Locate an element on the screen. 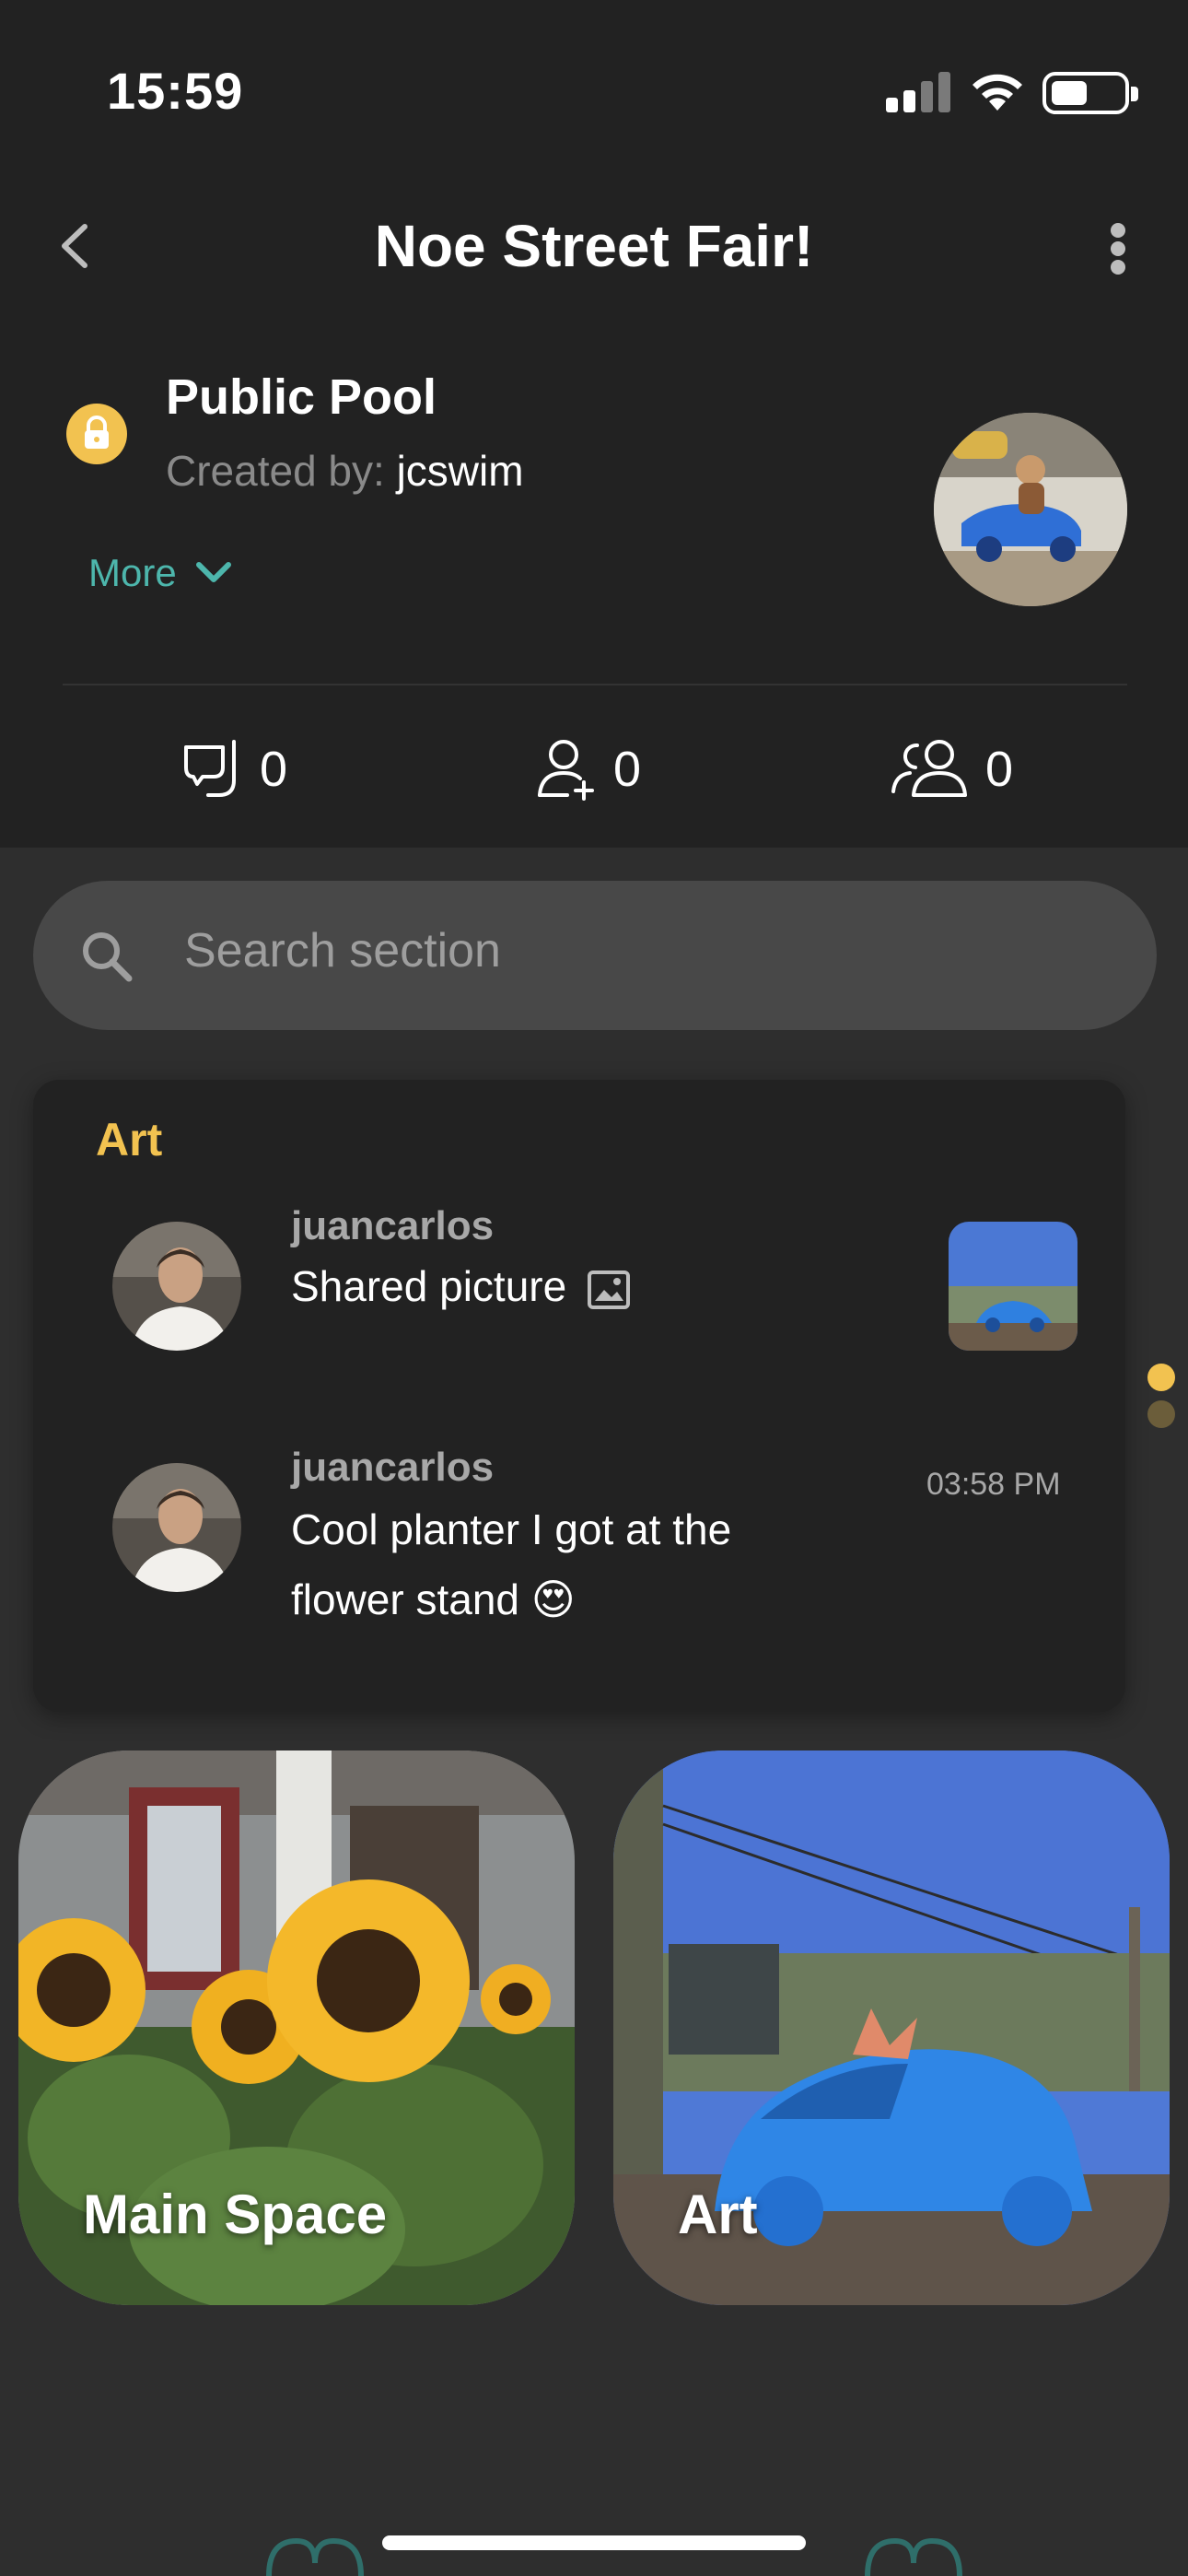 Image resolution: width=1188 pixels, height=2576 pixels. message-timestamp: 03:58 PM is located at coordinates (993, 1484).